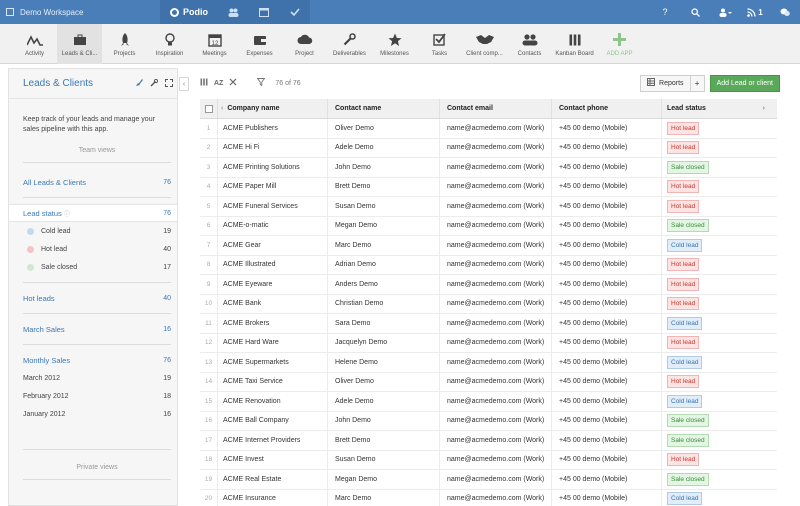  Describe the element at coordinates (383, 284) in the screenshot. I see `contact-name-cell: Anders Demo` at that location.